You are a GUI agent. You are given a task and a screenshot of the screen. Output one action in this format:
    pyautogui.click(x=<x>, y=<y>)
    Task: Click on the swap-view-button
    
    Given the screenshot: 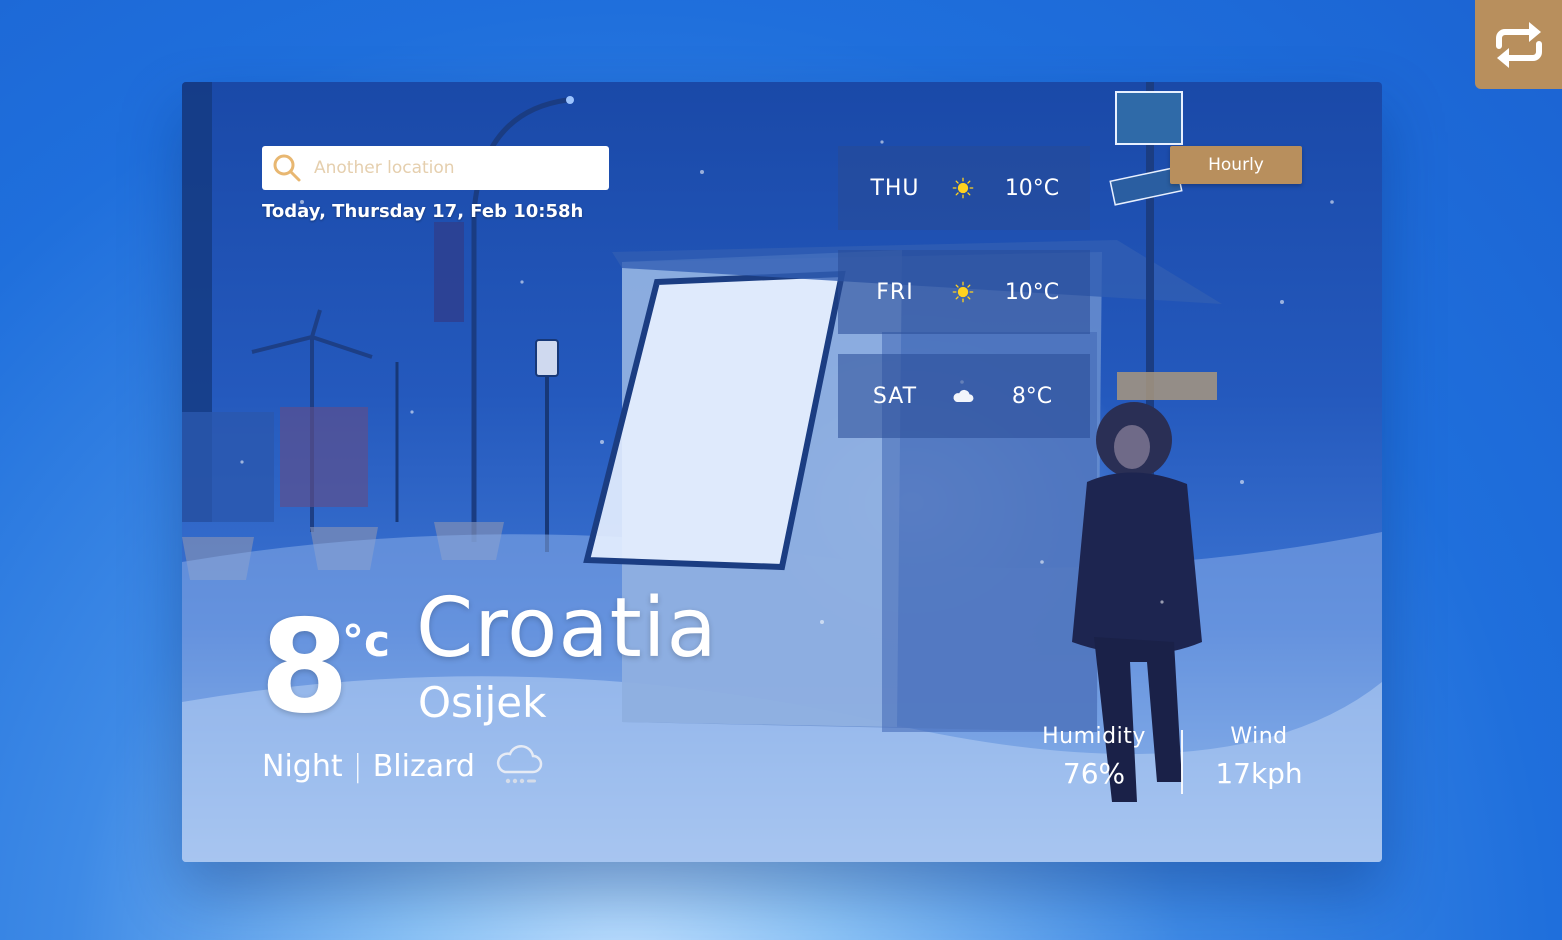 What is the action you would take?
    pyautogui.click(x=1518, y=44)
    